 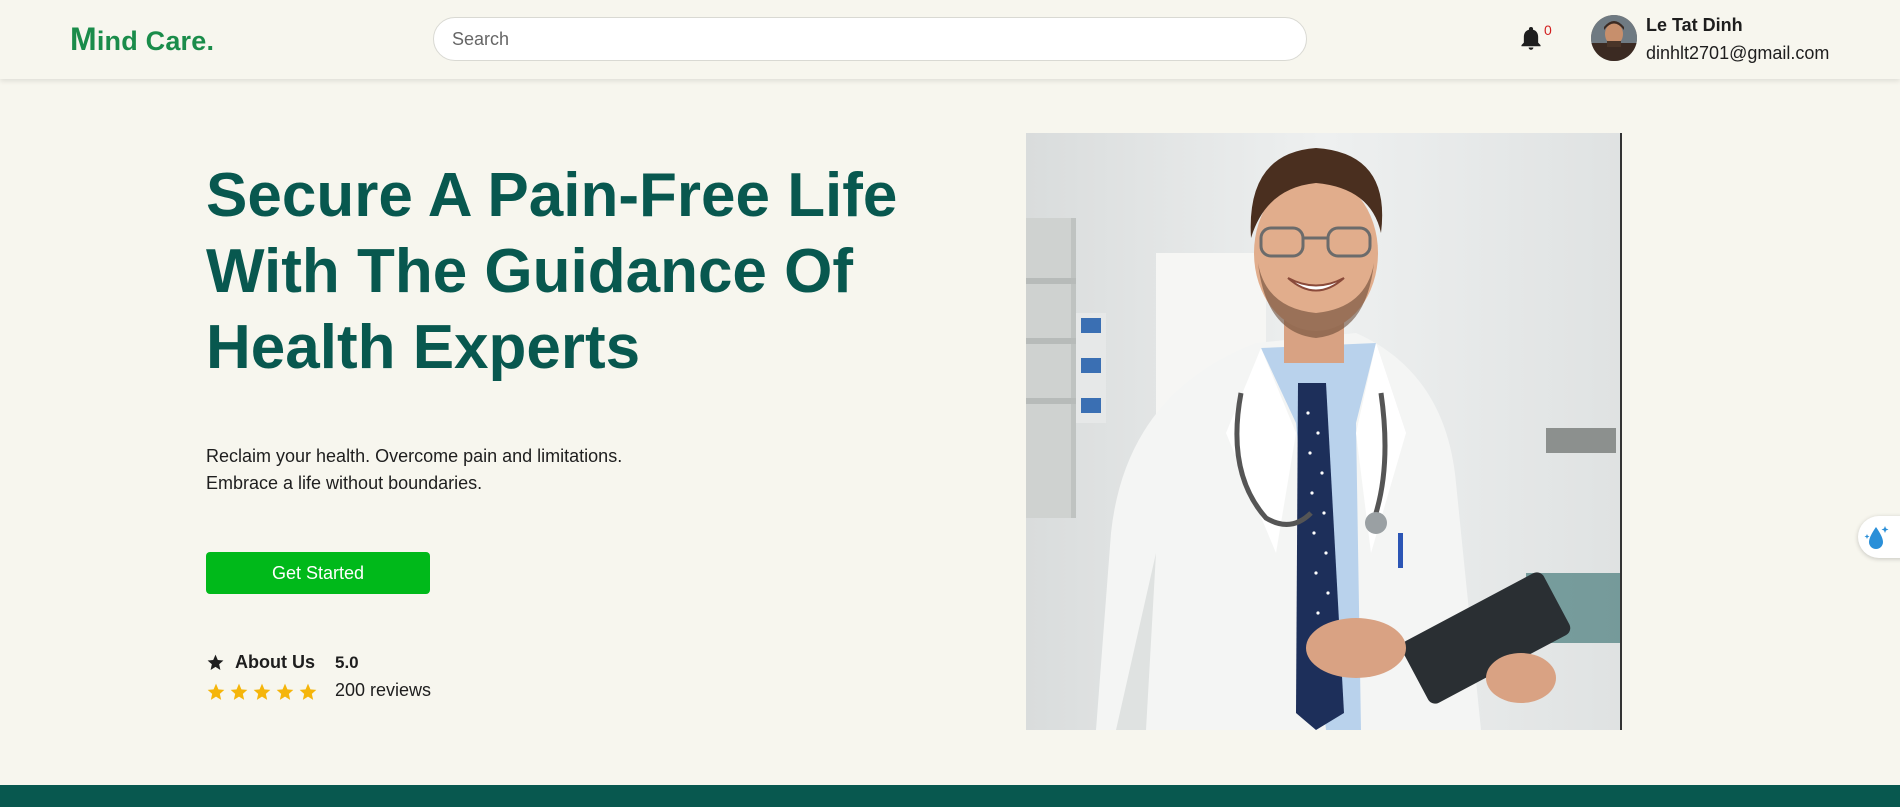 I want to click on rating-stars, so click(x=262, y=692).